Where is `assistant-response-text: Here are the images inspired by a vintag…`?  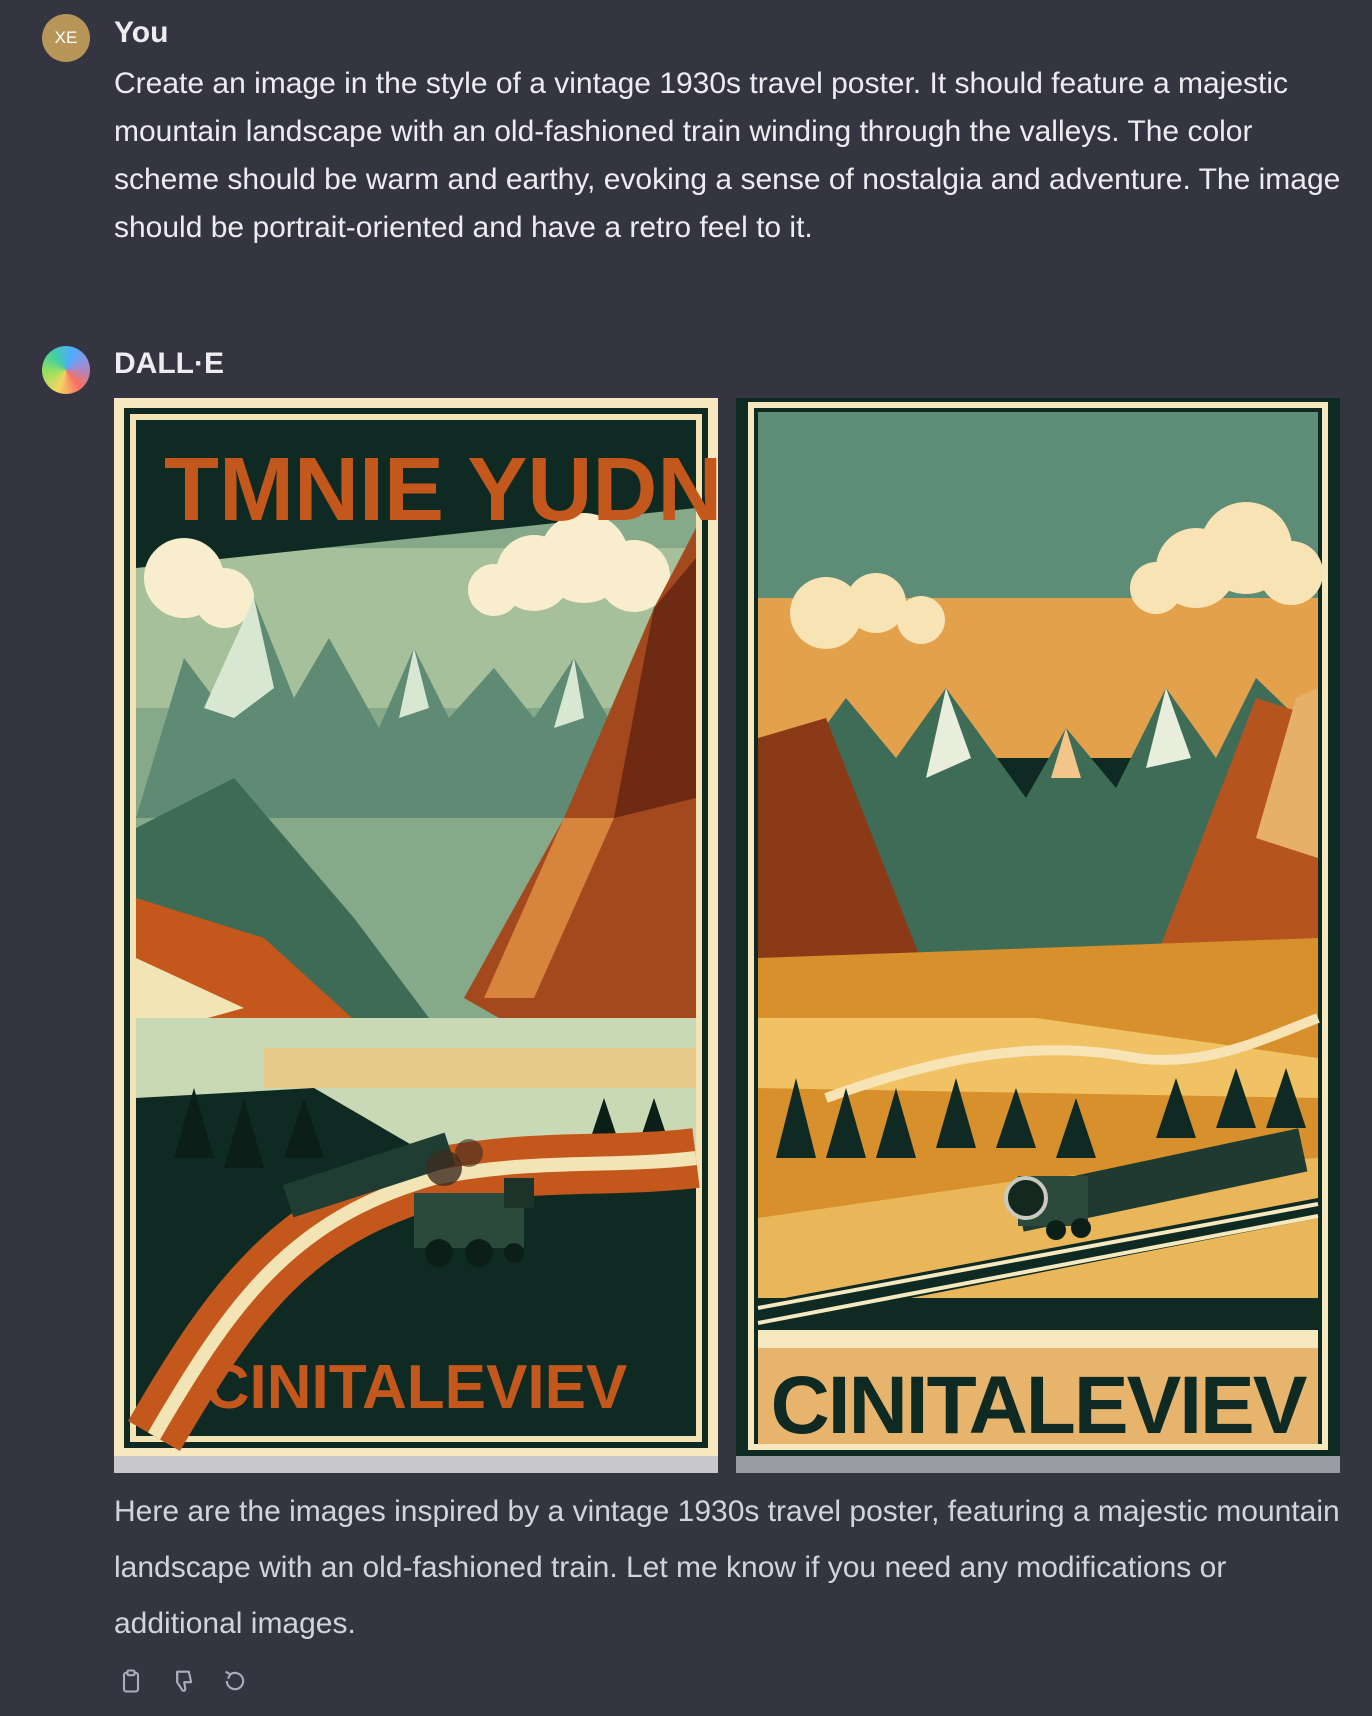 assistant-response-text: Here are the images inspired by a vintag… is located at coordinates (727, 1567).